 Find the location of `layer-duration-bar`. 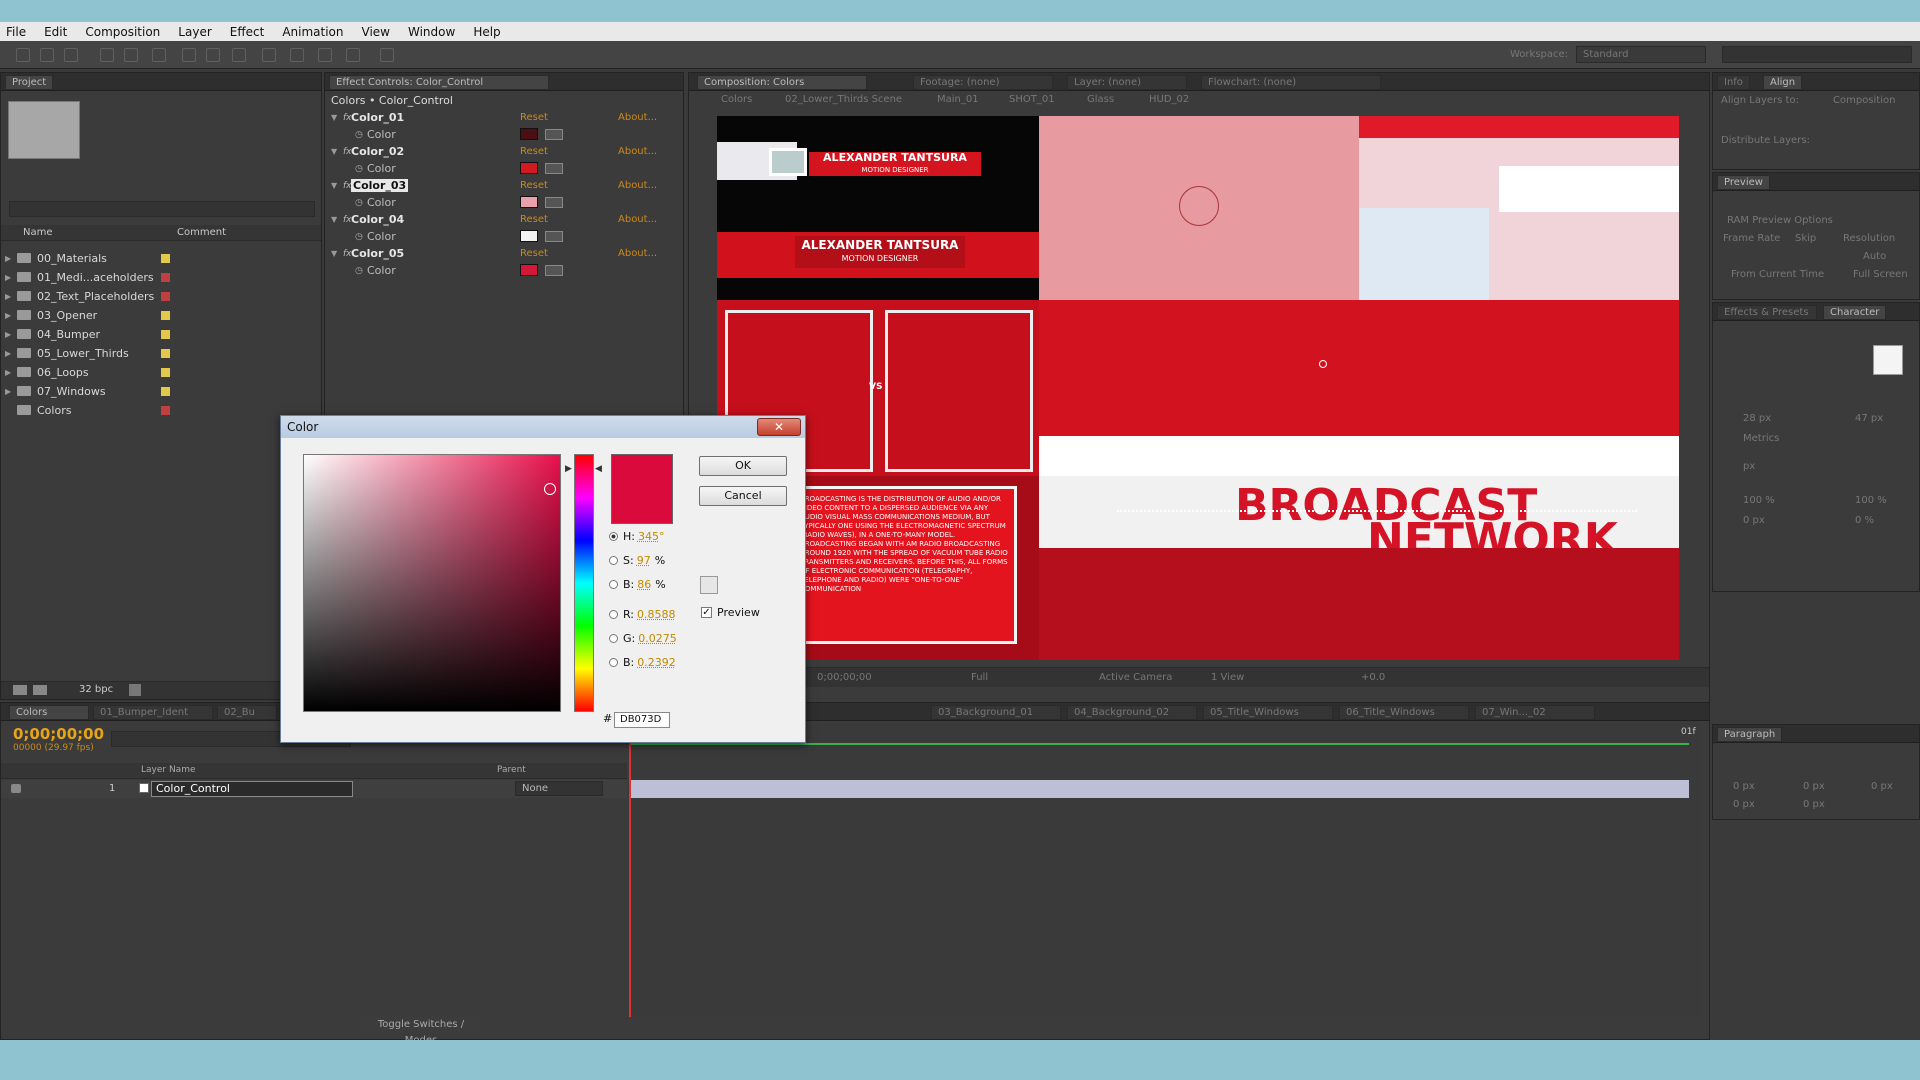

layer-duration-bar is located at coordinates (1159, 789).